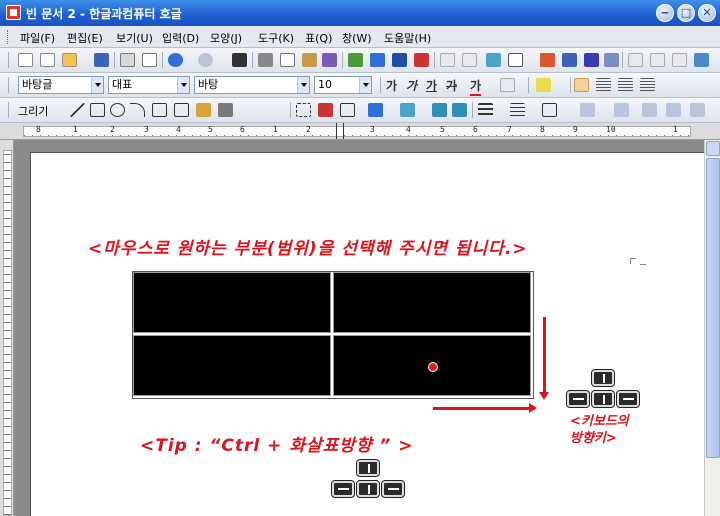  What do you see at coordinates (239, 60) in the screenshot?
I see `find-icon` at bounding box center [239, 60].